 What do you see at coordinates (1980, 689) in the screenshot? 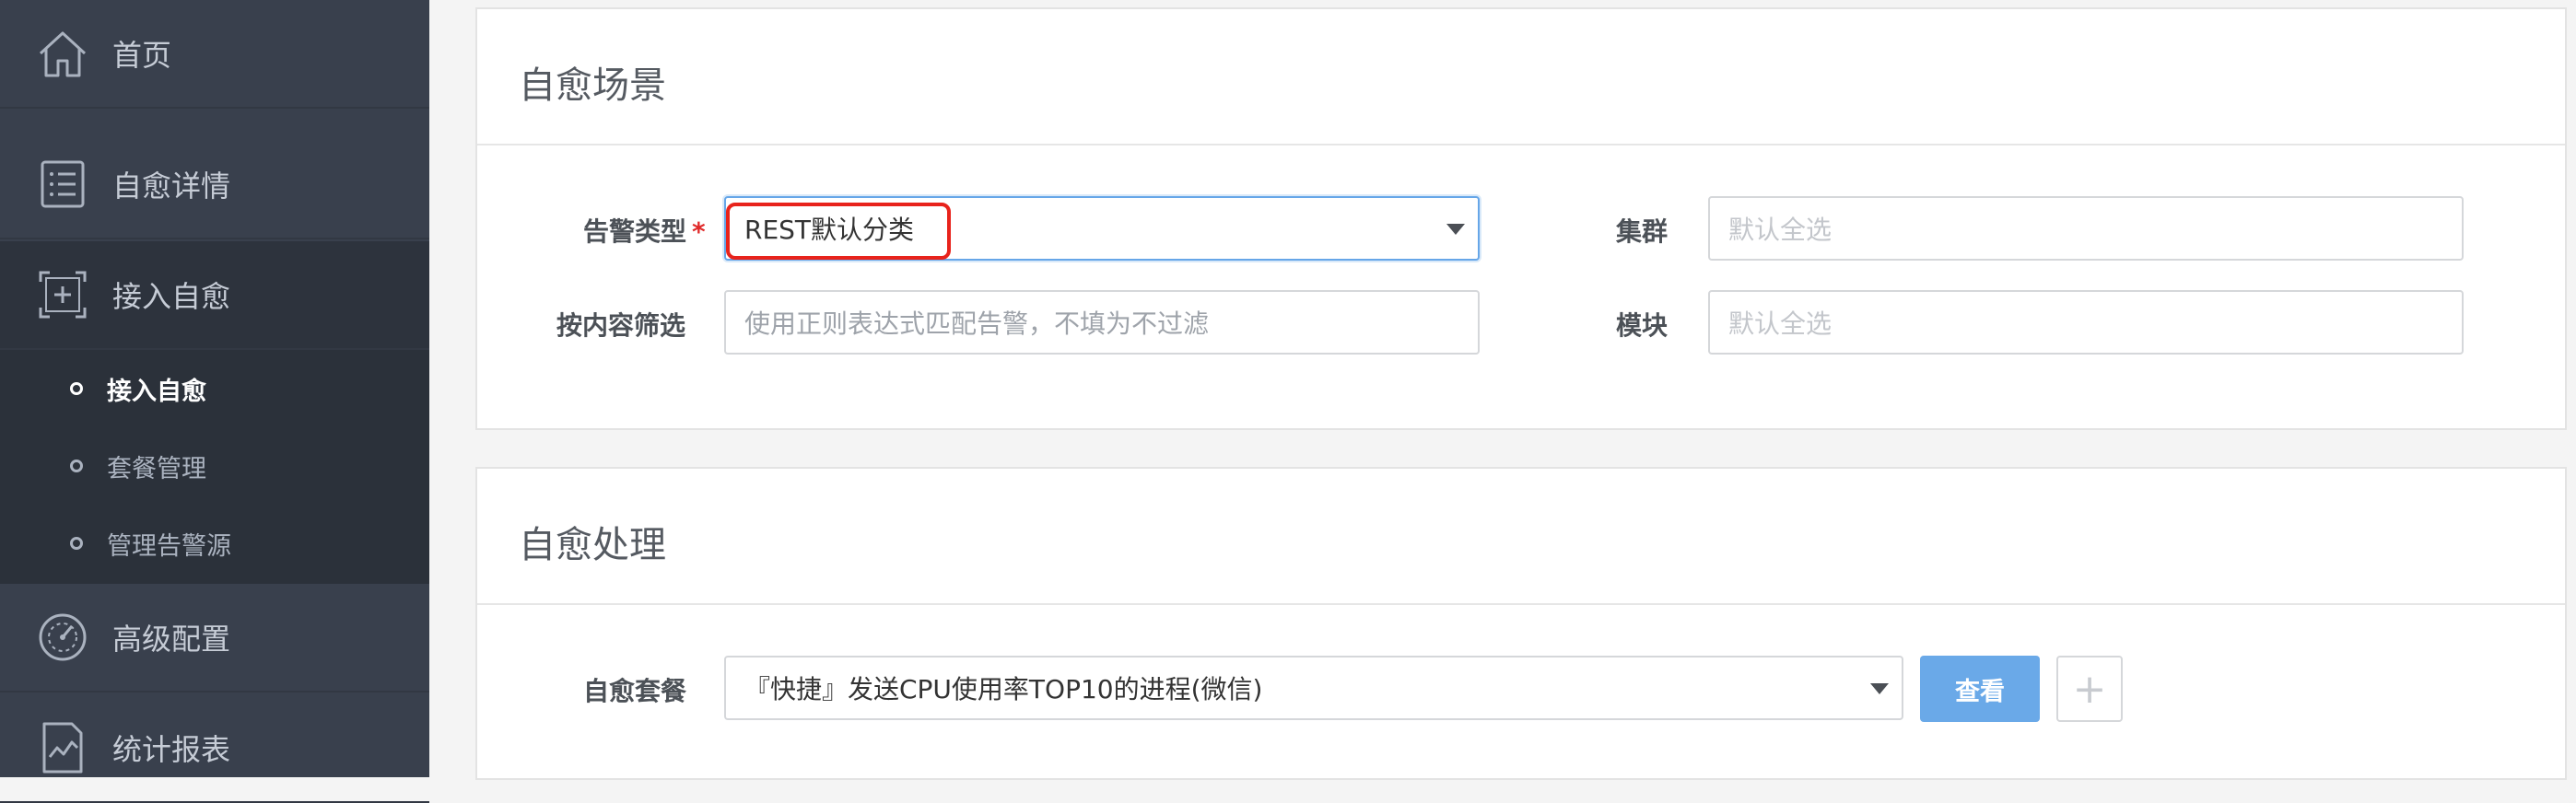
I see `view-button: 查看` at bounding box center [1980, 689].